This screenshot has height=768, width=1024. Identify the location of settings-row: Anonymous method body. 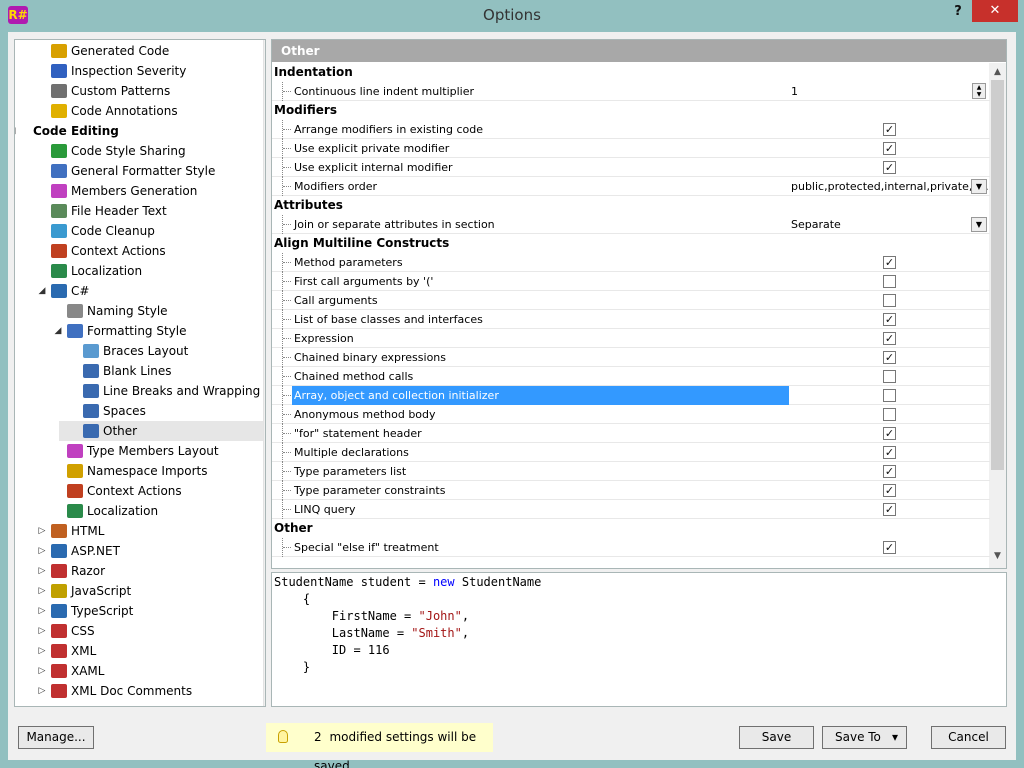
(631, 414).